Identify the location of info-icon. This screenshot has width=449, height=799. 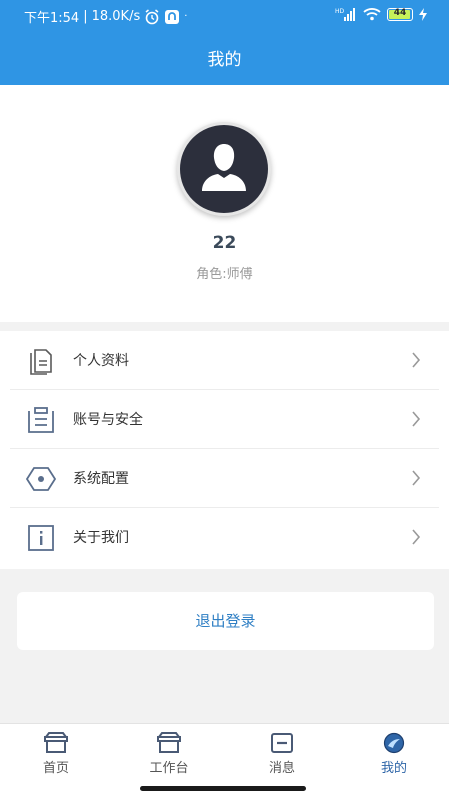
(41, 538).